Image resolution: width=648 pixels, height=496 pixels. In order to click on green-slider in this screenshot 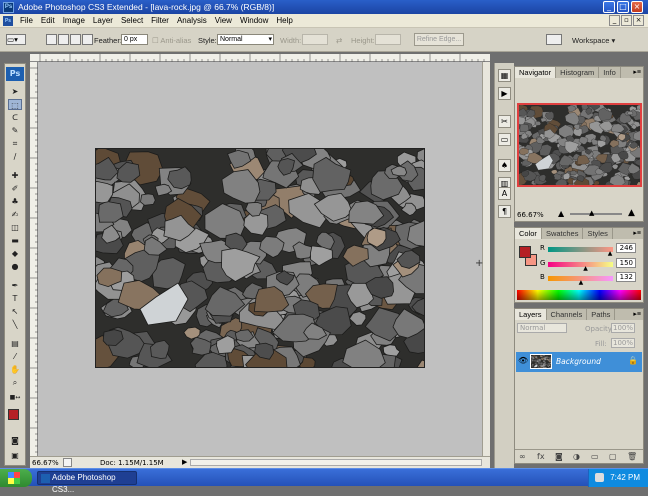, I will do `click(580, 264)`.